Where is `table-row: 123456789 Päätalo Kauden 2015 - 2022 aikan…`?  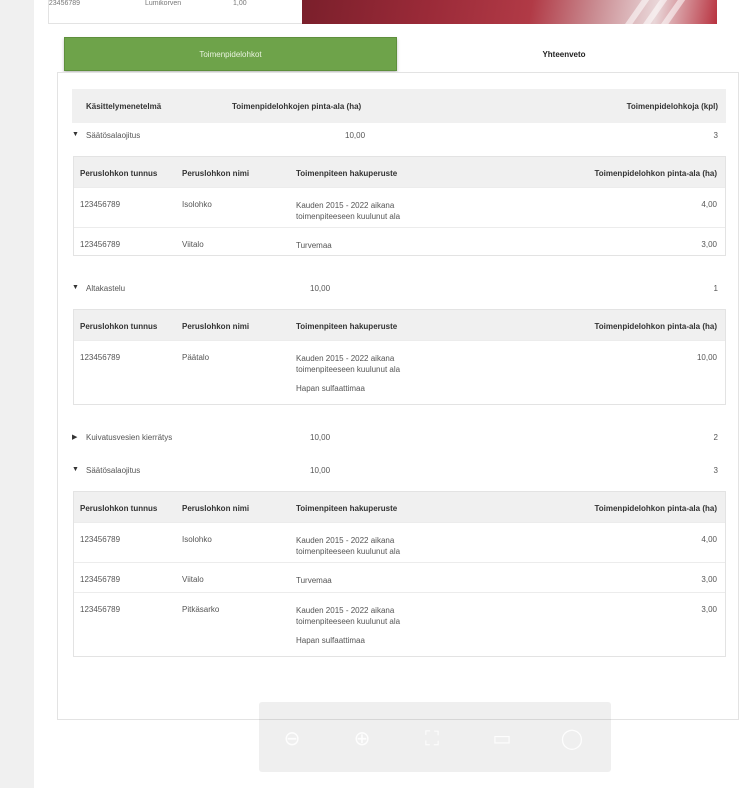 table-row: 123456789 Päätalo Kauden 2015 - 2022 aikan… is located at coordinates (399, 373).